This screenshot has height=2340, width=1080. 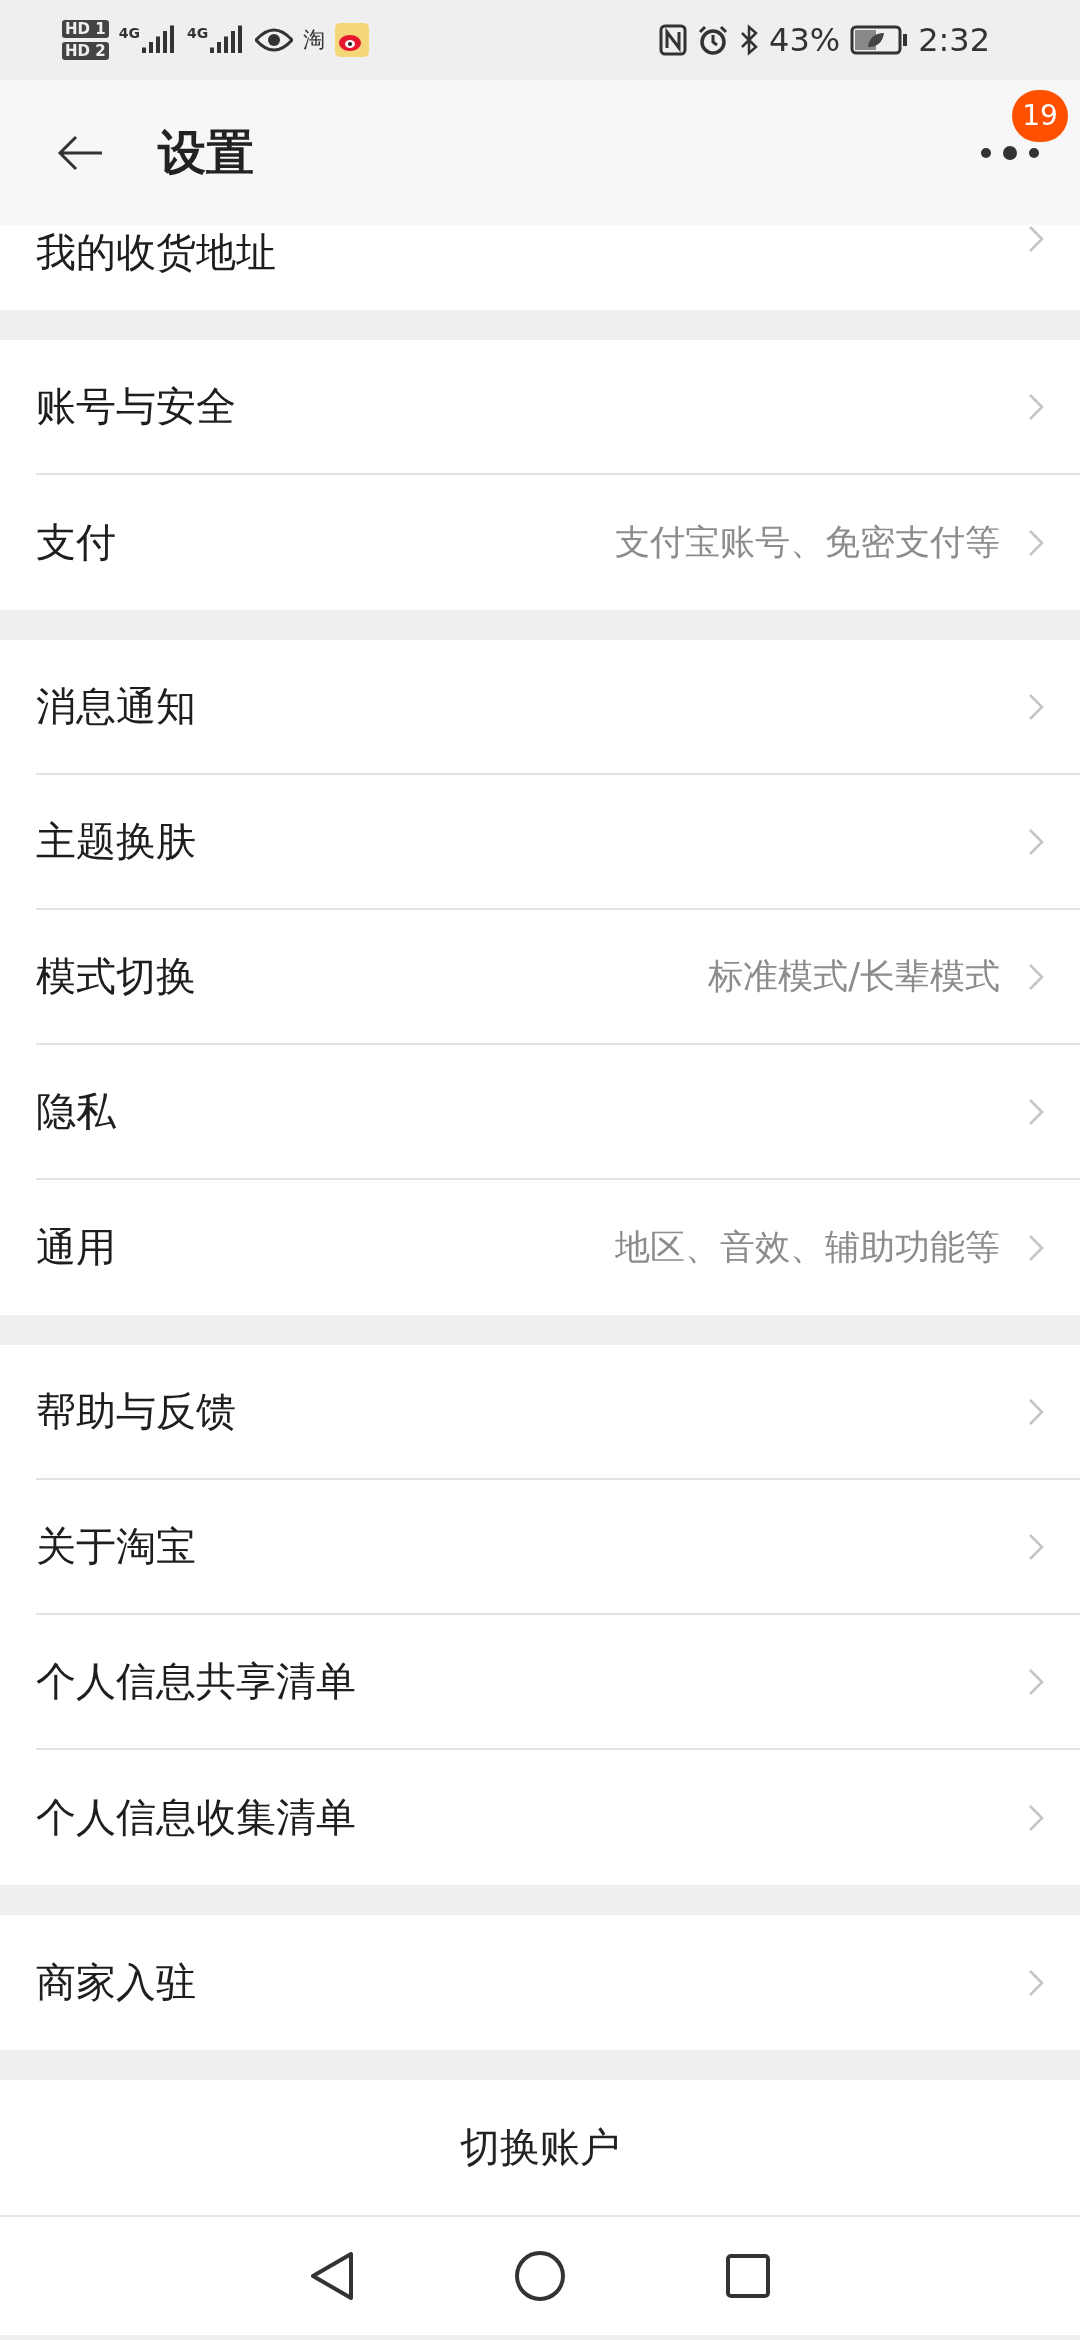 I want to click on settings-item: 账号与安全, so click(x=558, y=407).